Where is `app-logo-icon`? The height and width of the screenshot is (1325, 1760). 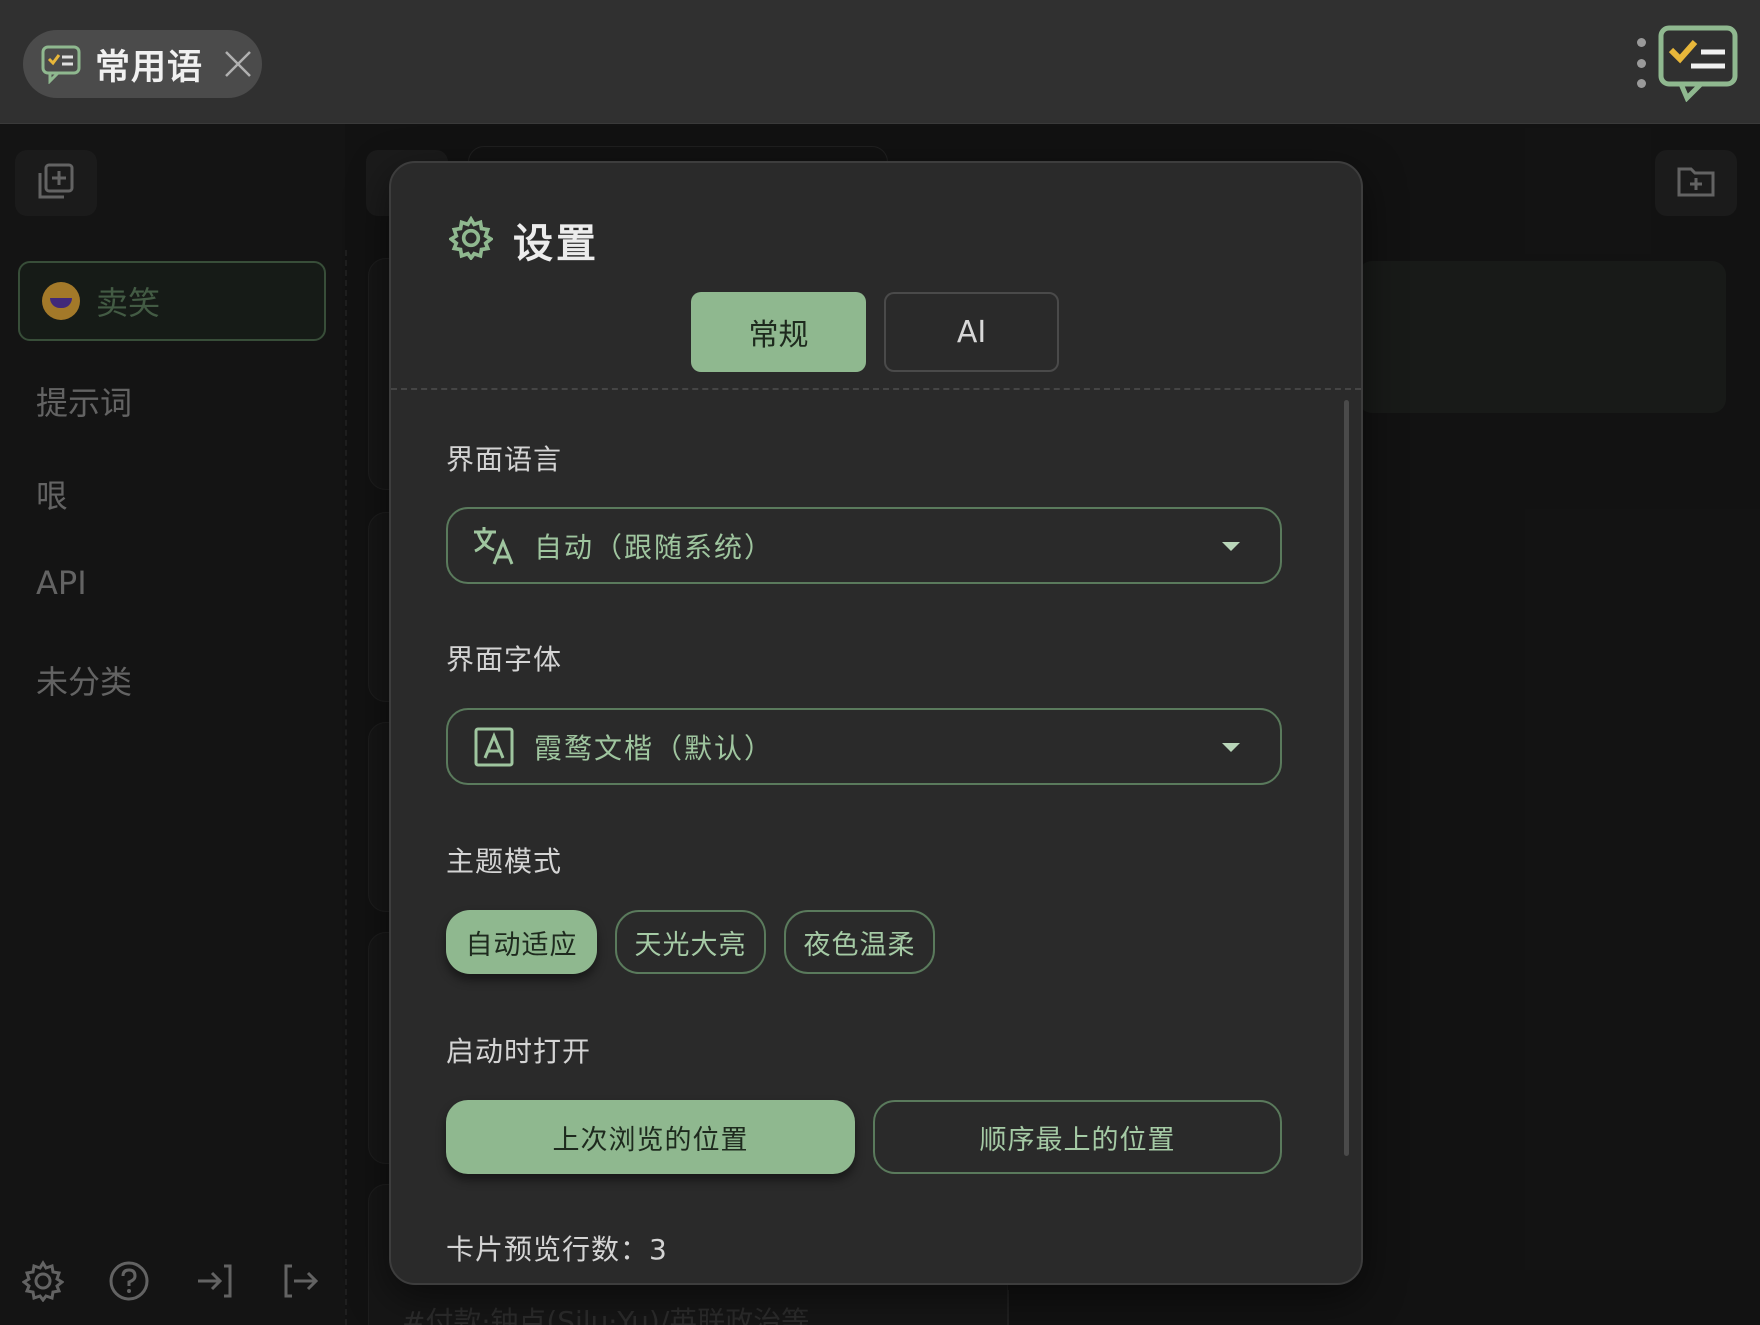 app-logo-icon is located at coordinates (1698, 63).